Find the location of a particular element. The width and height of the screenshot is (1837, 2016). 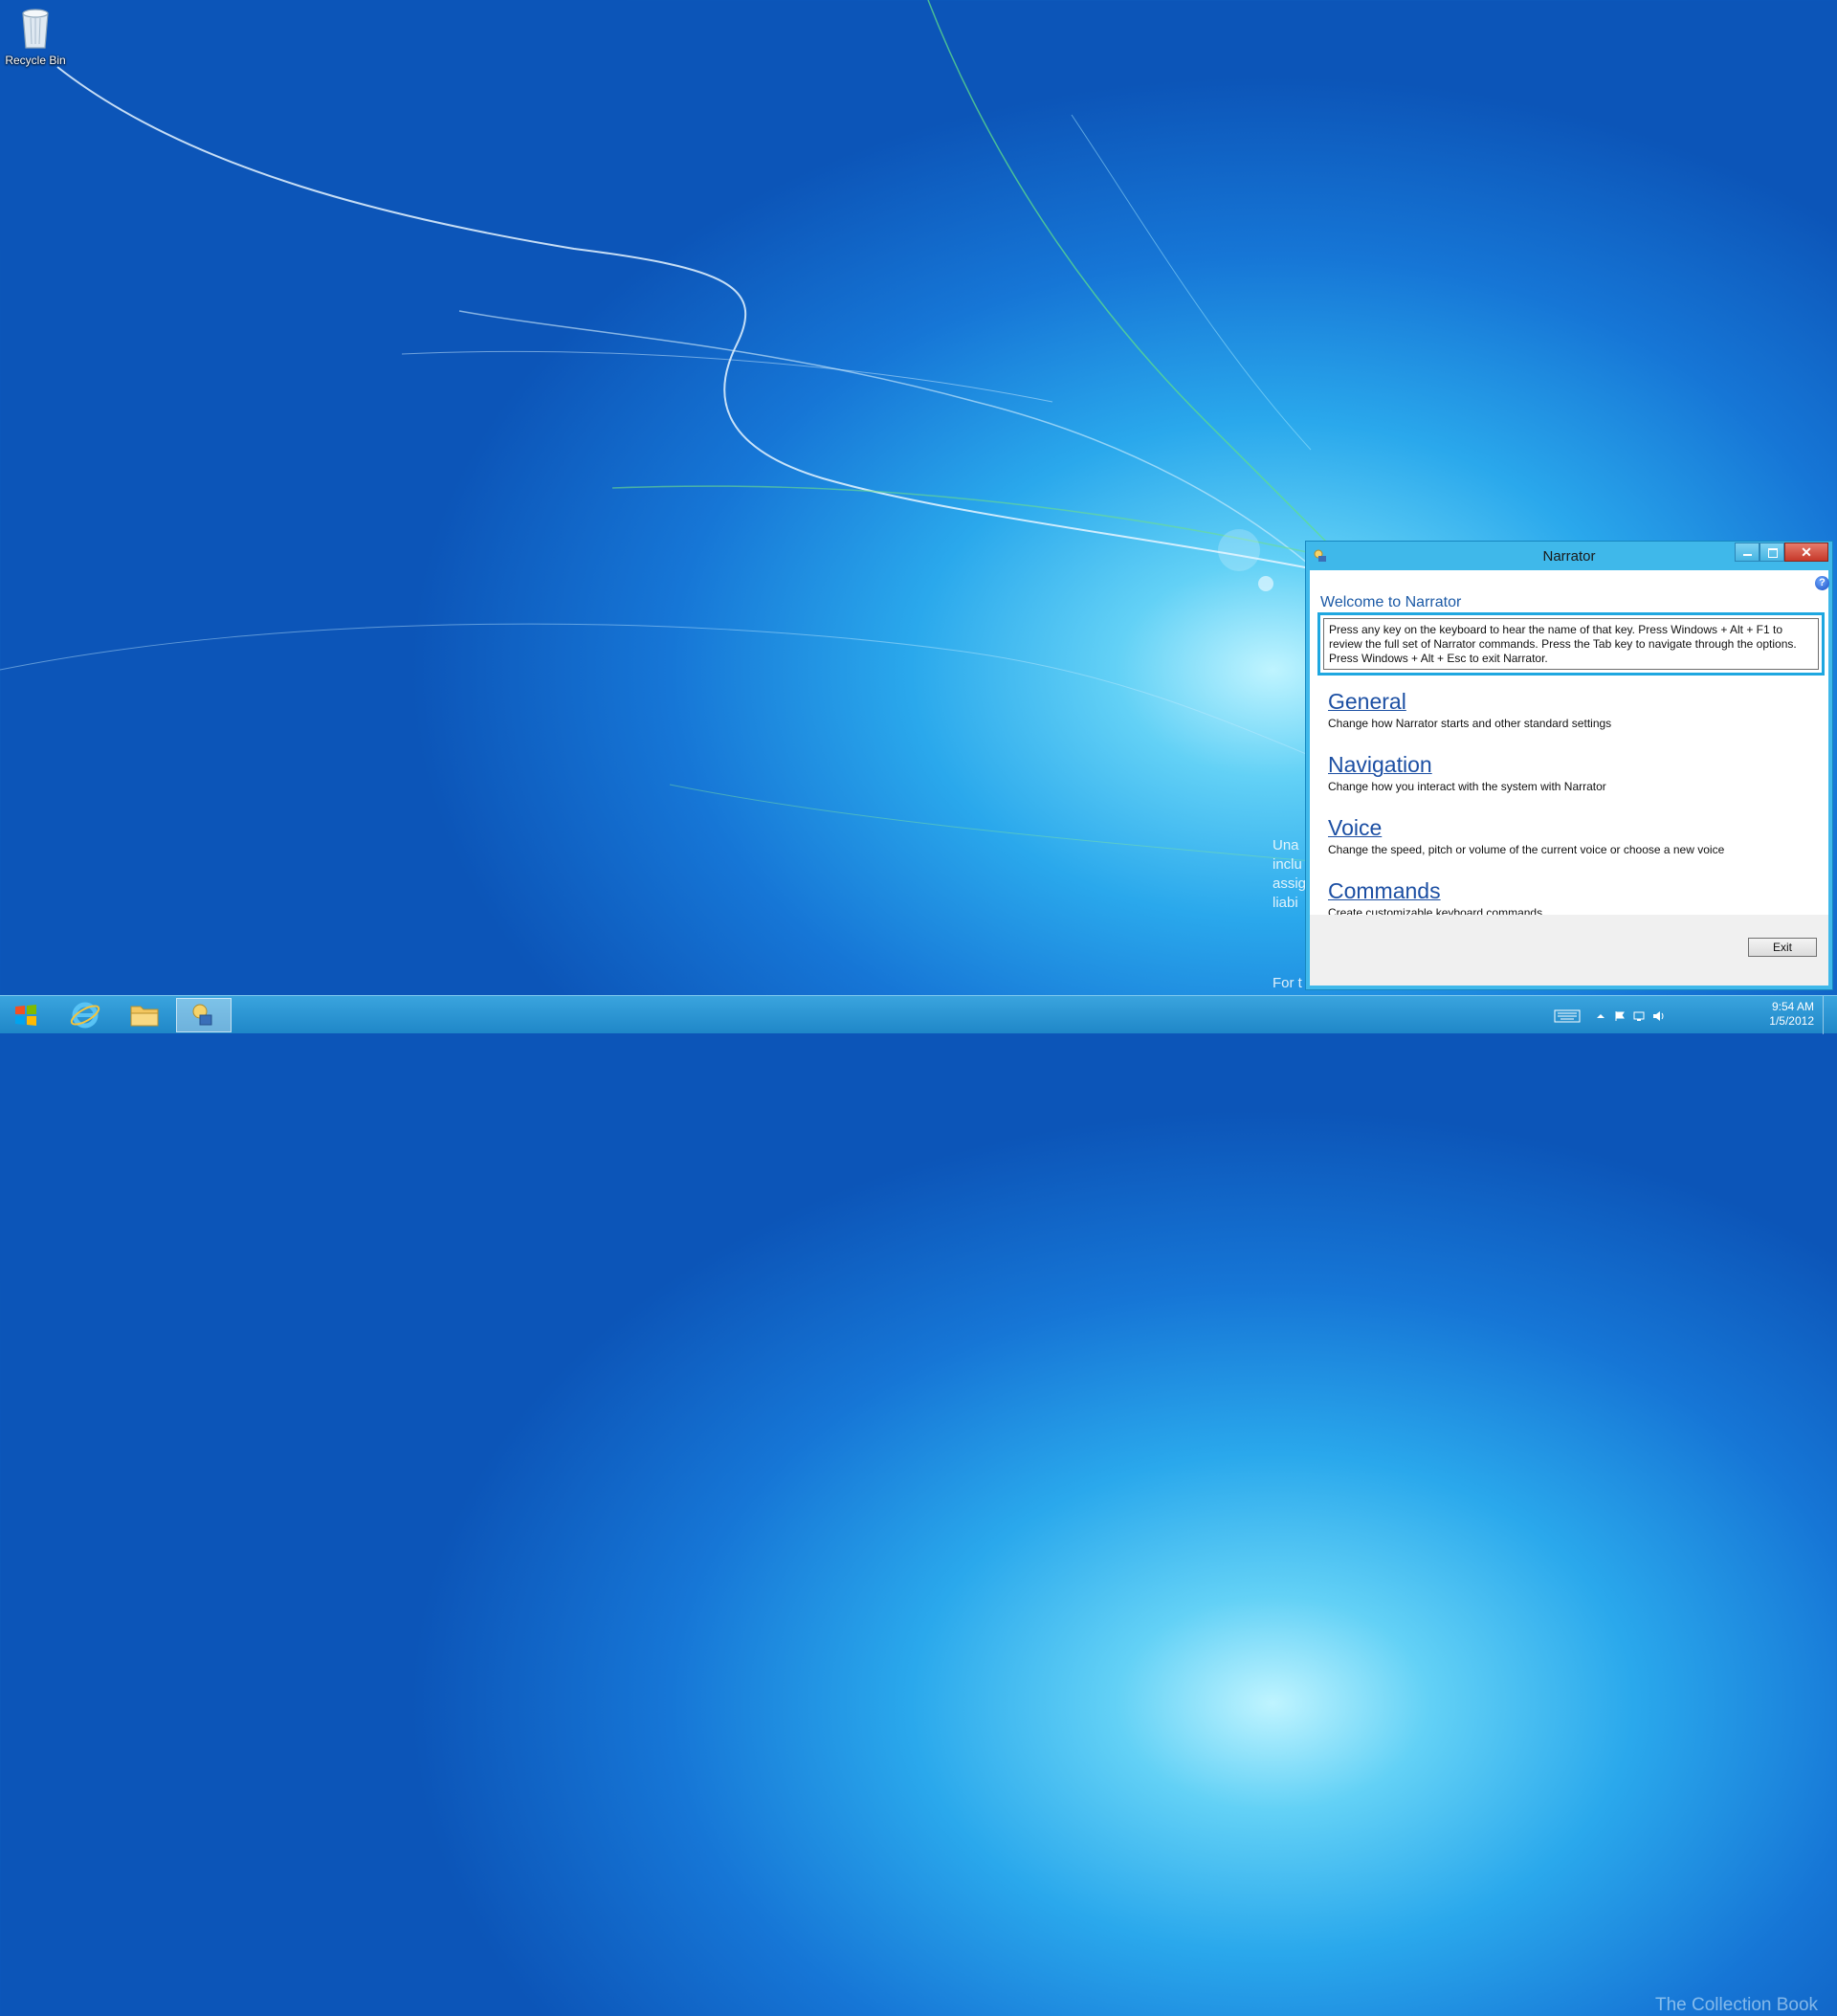

taskbar-file-explorer is located at coordinates (144, 1015).